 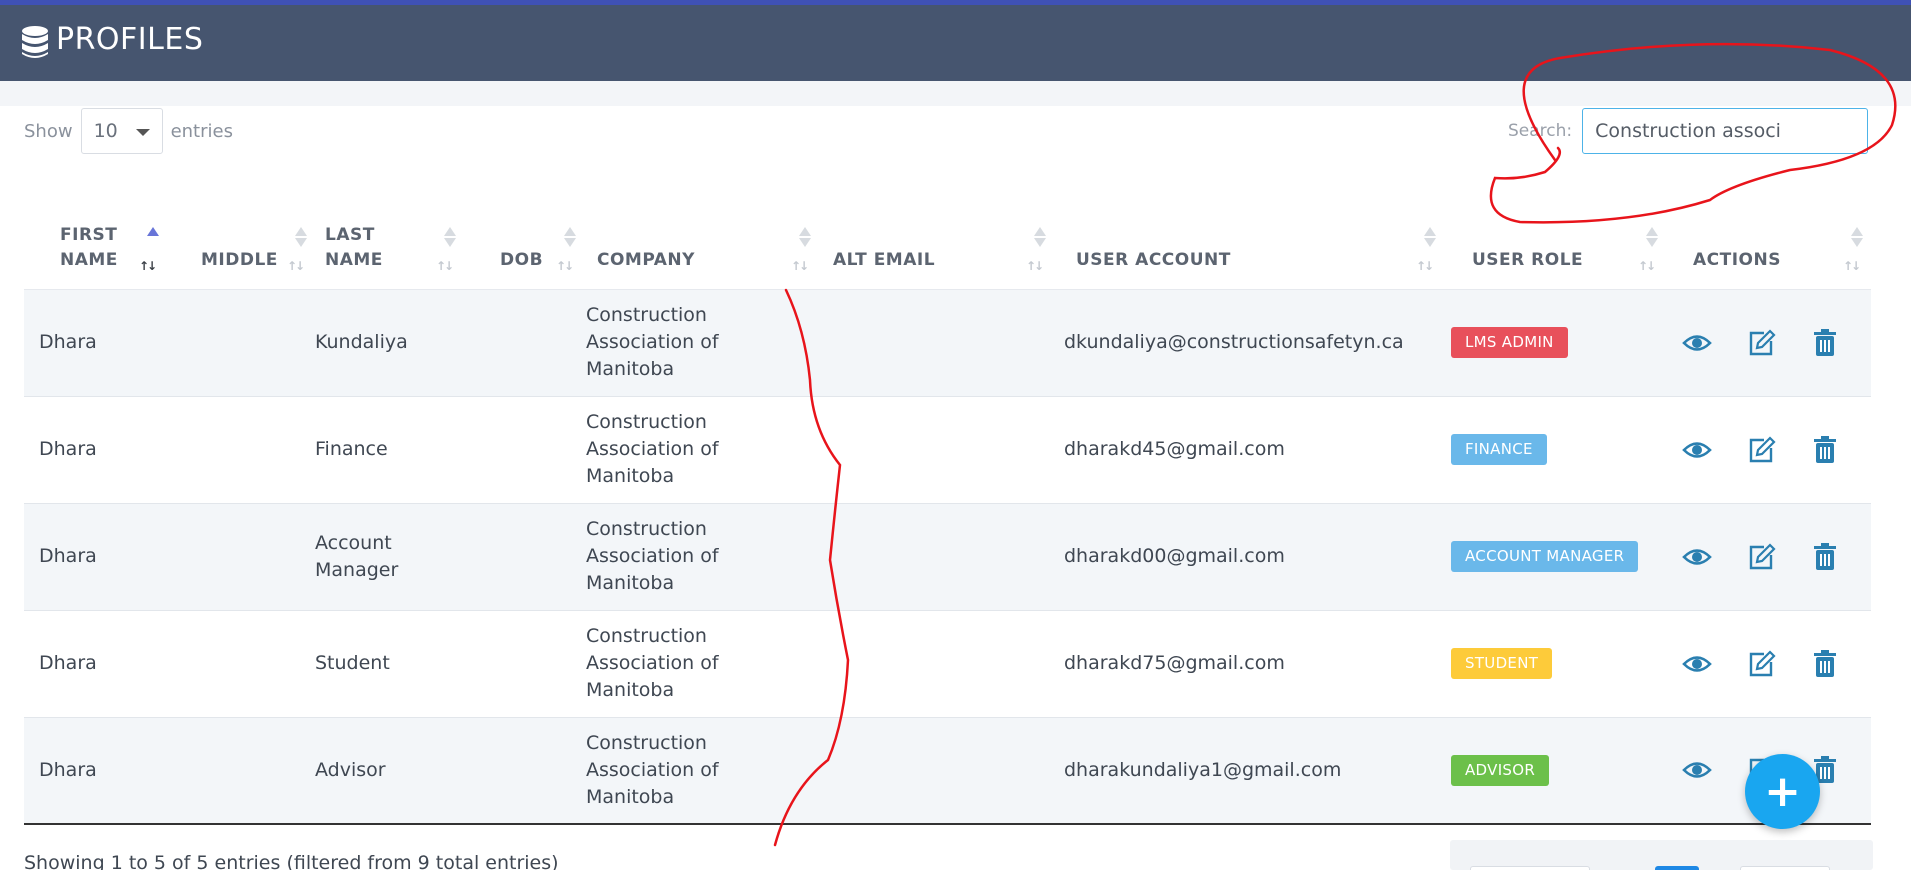 I want to click on column-header-last-name: LAST NAME ↑↓, so click(x=389, y=247).